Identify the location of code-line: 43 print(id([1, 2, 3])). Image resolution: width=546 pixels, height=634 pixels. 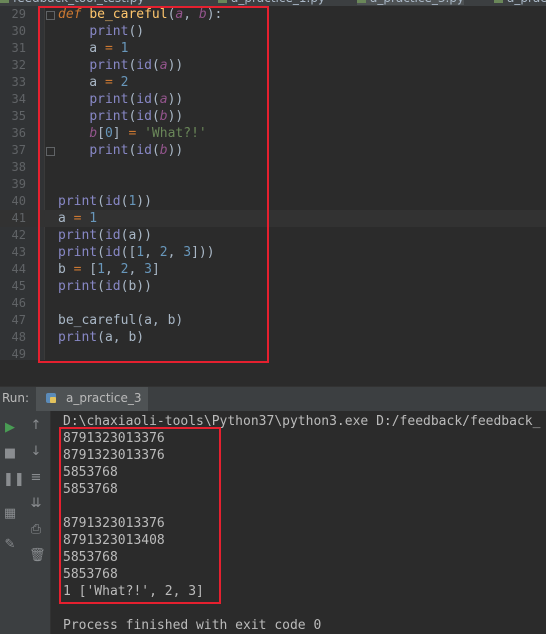
(273, 252).